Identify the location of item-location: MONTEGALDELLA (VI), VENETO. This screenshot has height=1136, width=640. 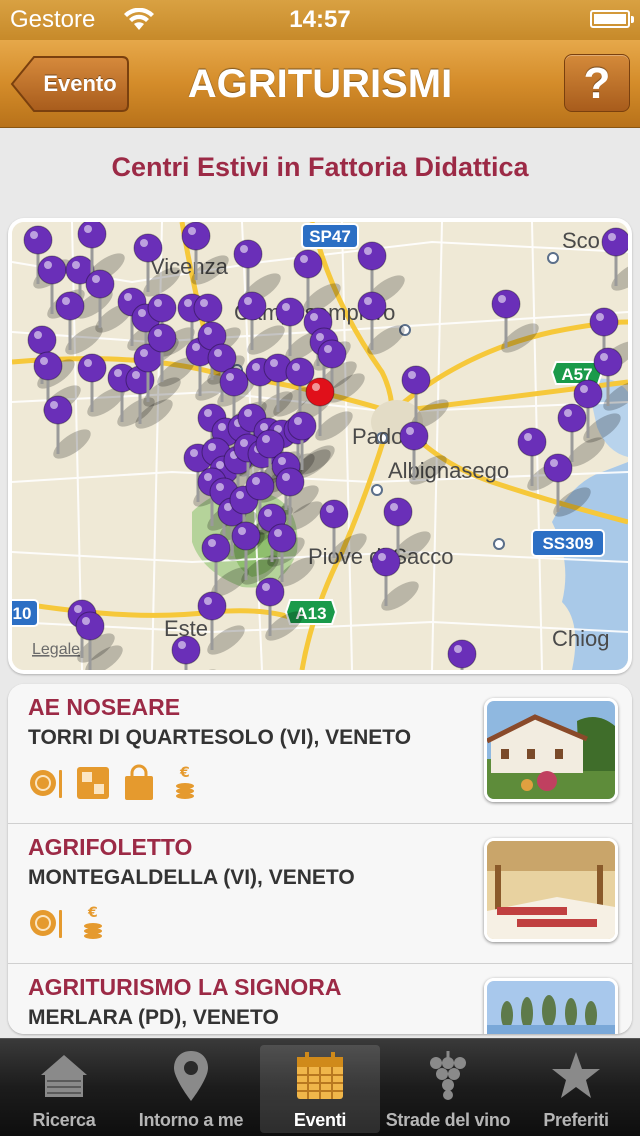
(191, 877).